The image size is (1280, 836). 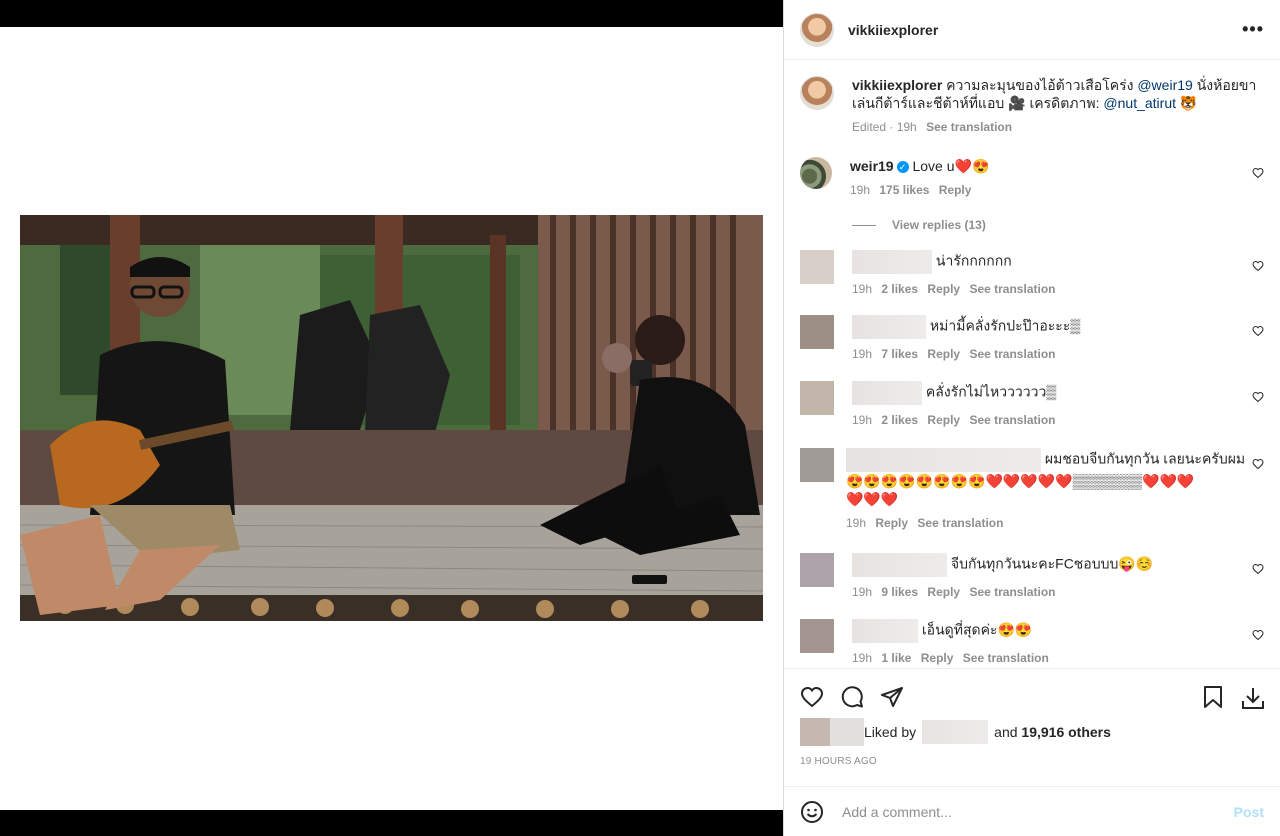 I want to click on caption-text: ความละมุนของไอ้ต้าวเสือโคร่ง, so click(x=1040, y=85).